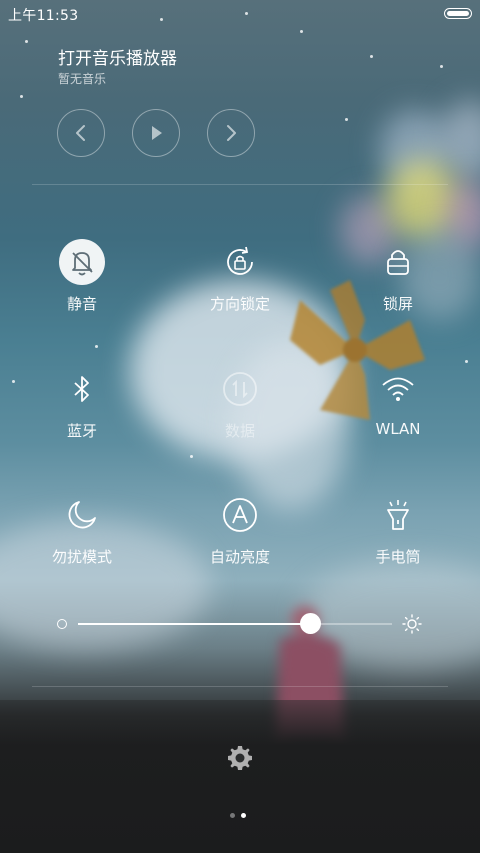  What do you see at coordinates (240, 758) in the screenshot?
I see `gear-icon` at bounding box center [240, 758].